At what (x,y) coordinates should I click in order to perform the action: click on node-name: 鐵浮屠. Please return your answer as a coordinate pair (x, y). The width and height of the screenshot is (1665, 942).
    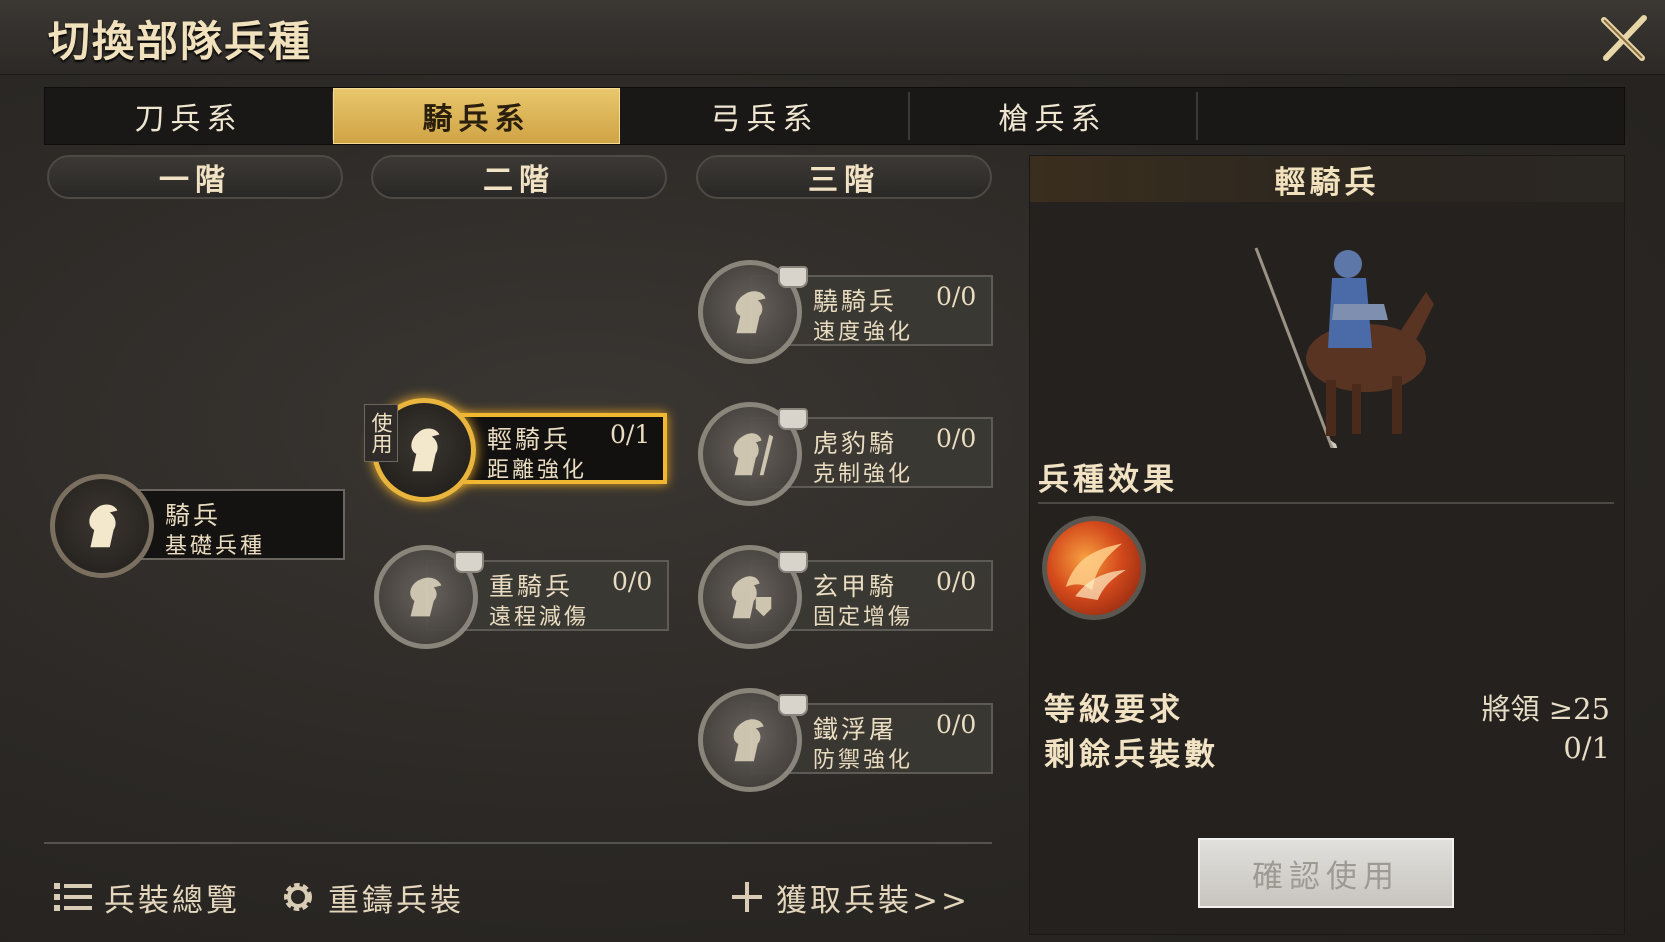
    Looking at the image, I should click on (855, 729).